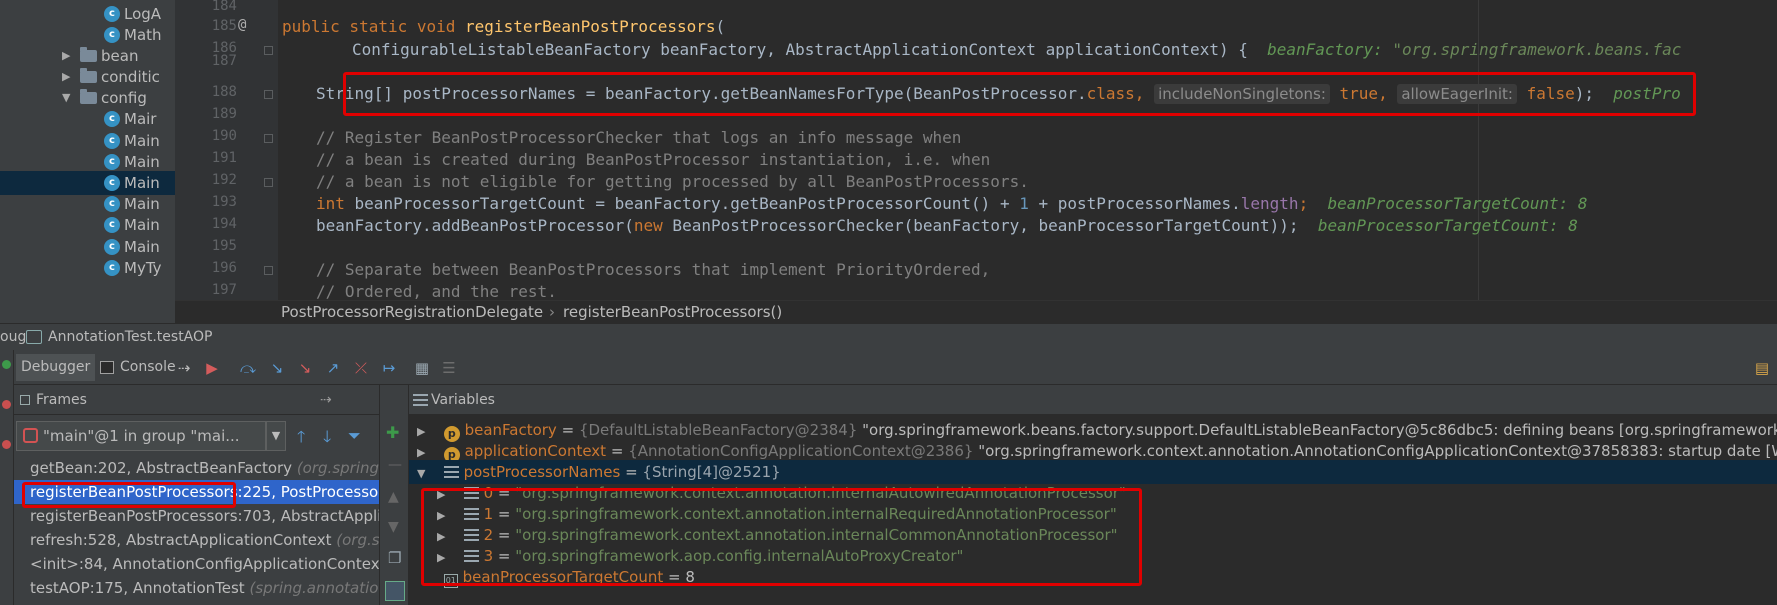 This screenshot has width=1777, height=605. Describe the element at coordinates (392, 432) in the screenshot. I see `new-watch-icon: ✚` at that location.